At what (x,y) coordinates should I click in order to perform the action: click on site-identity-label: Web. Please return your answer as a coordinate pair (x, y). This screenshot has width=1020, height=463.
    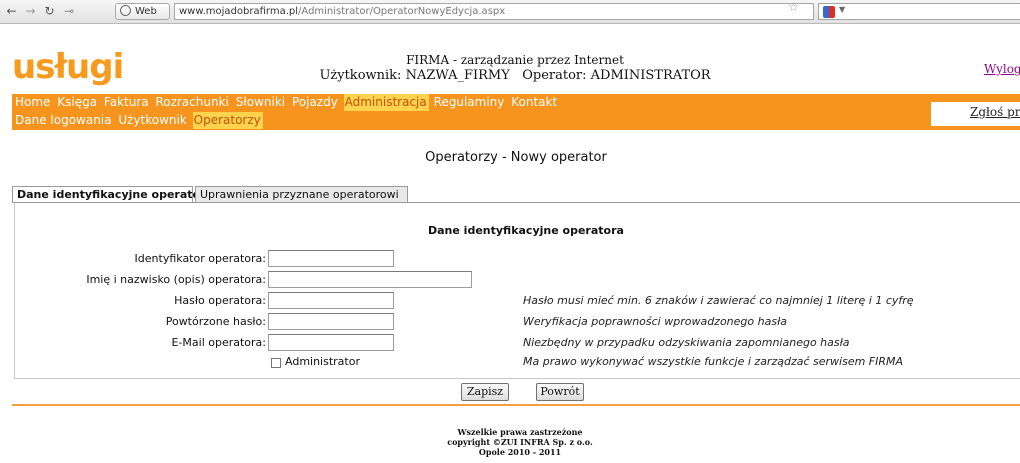
    Looking at the image, I should click on (146, 11).